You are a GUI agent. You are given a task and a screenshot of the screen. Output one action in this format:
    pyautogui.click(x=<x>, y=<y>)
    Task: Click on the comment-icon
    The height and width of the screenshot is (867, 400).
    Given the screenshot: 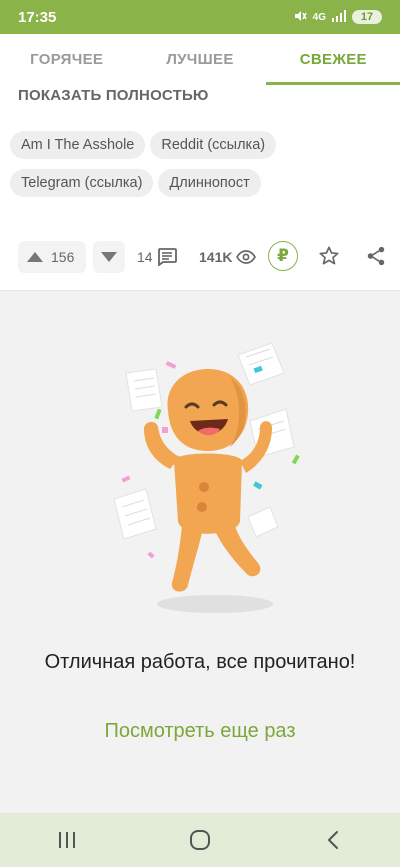 What is the action you would take?
    pyautogui.click(x=167, y=257)
    